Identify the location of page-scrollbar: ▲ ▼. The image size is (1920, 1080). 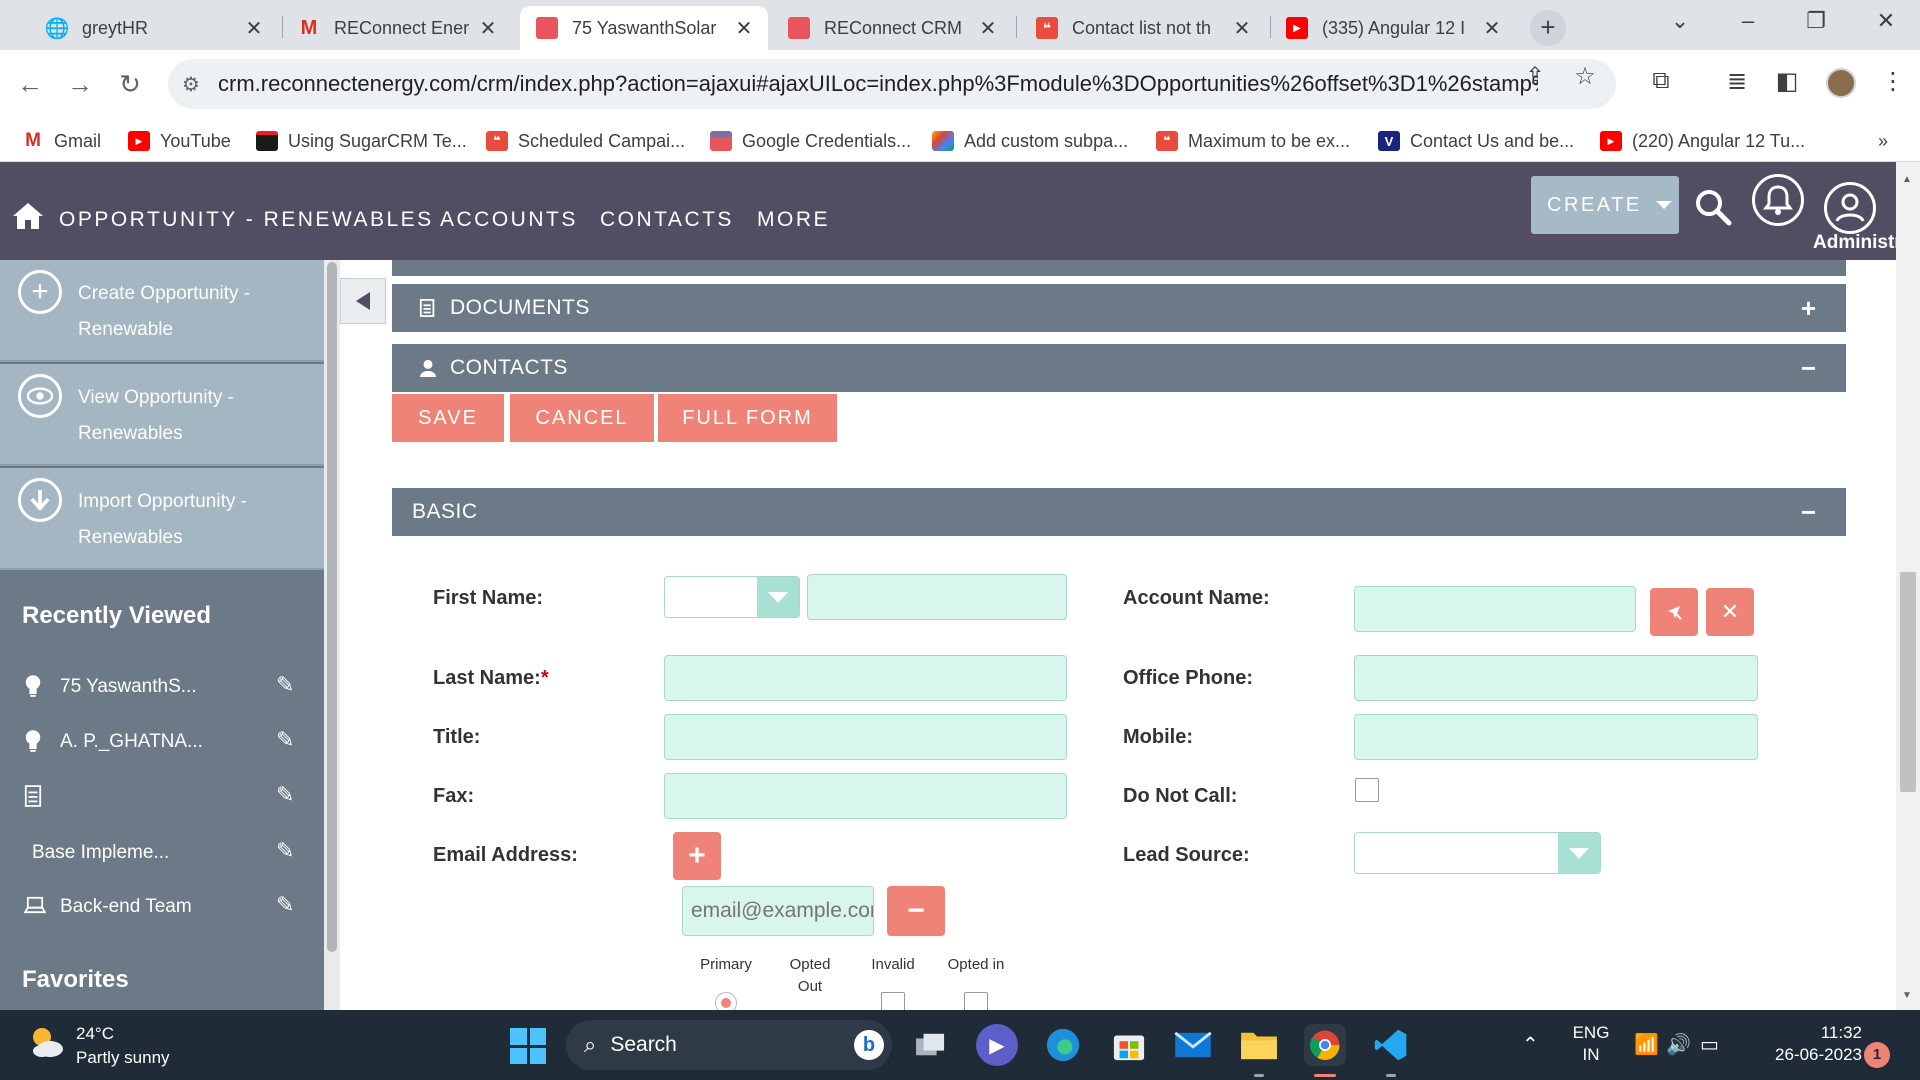
(1908, 586).